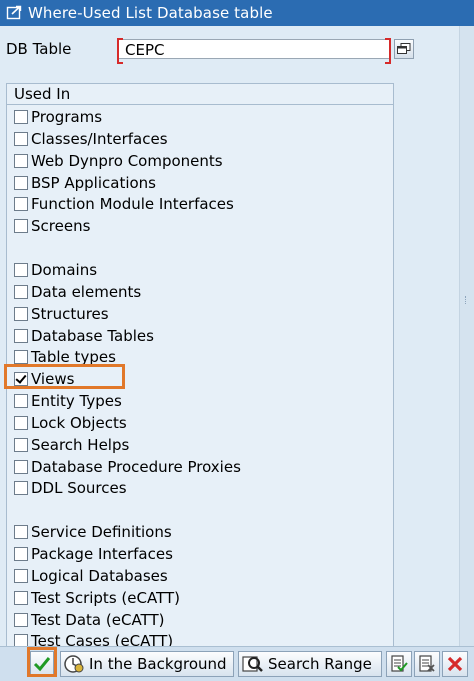  What do you see at coordinates (164, 488) in the screenshot?
I see `used-in-item: DDL Sources` at bounding box center [164, 488].